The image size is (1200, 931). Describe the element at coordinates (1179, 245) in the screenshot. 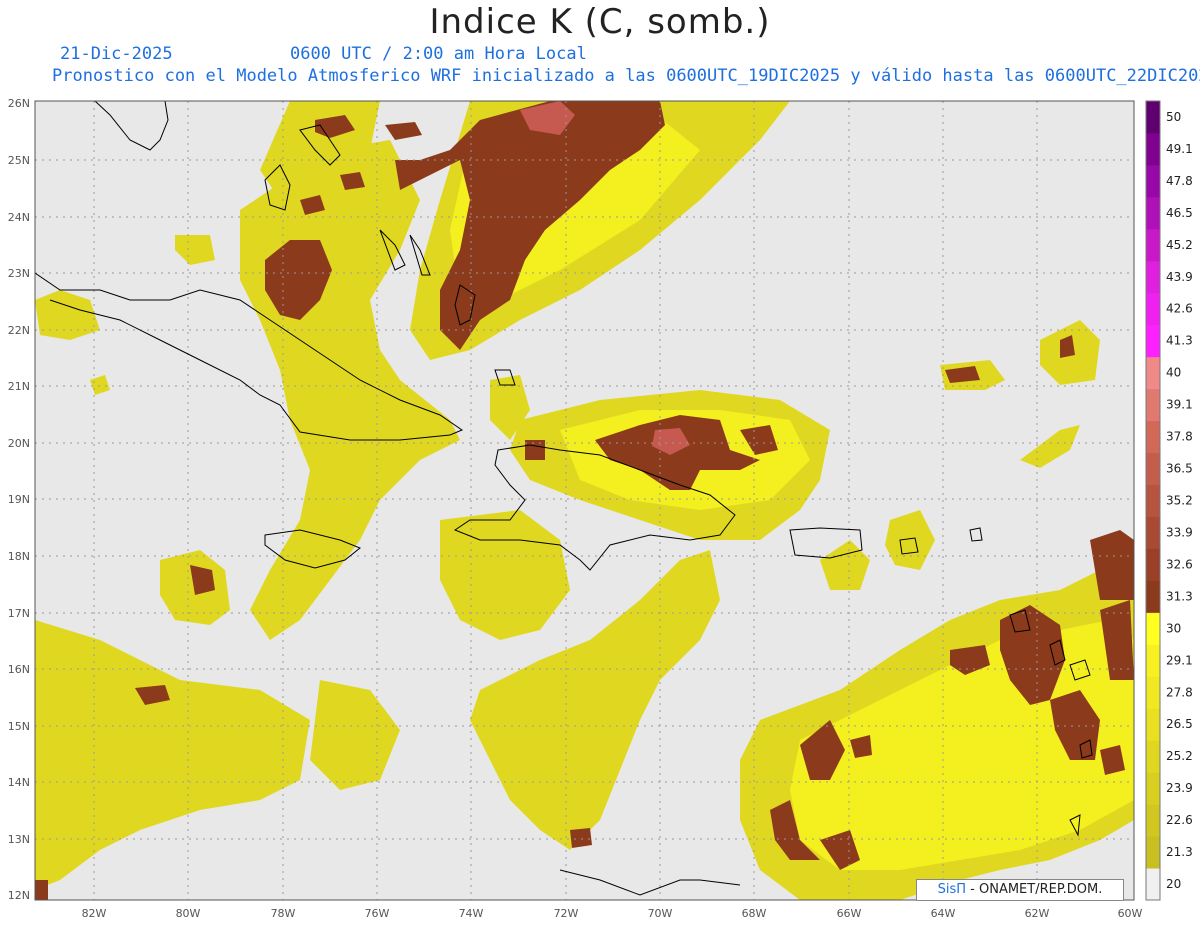

I see `colorbar-label: 45.2` at that location.